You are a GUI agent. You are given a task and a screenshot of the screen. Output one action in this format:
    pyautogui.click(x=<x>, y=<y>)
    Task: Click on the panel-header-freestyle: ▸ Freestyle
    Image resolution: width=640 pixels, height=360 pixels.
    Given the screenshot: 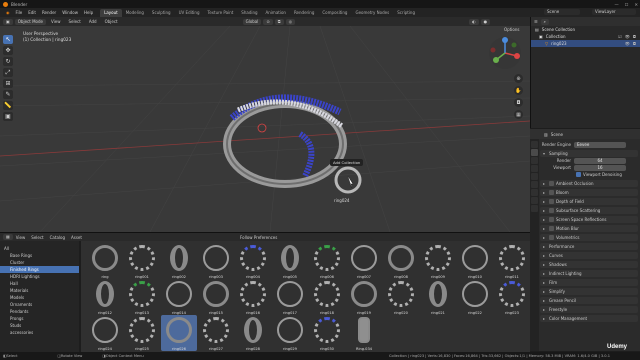 What is the action you would take?
    pyautogui.click(x=589, y=309)
    